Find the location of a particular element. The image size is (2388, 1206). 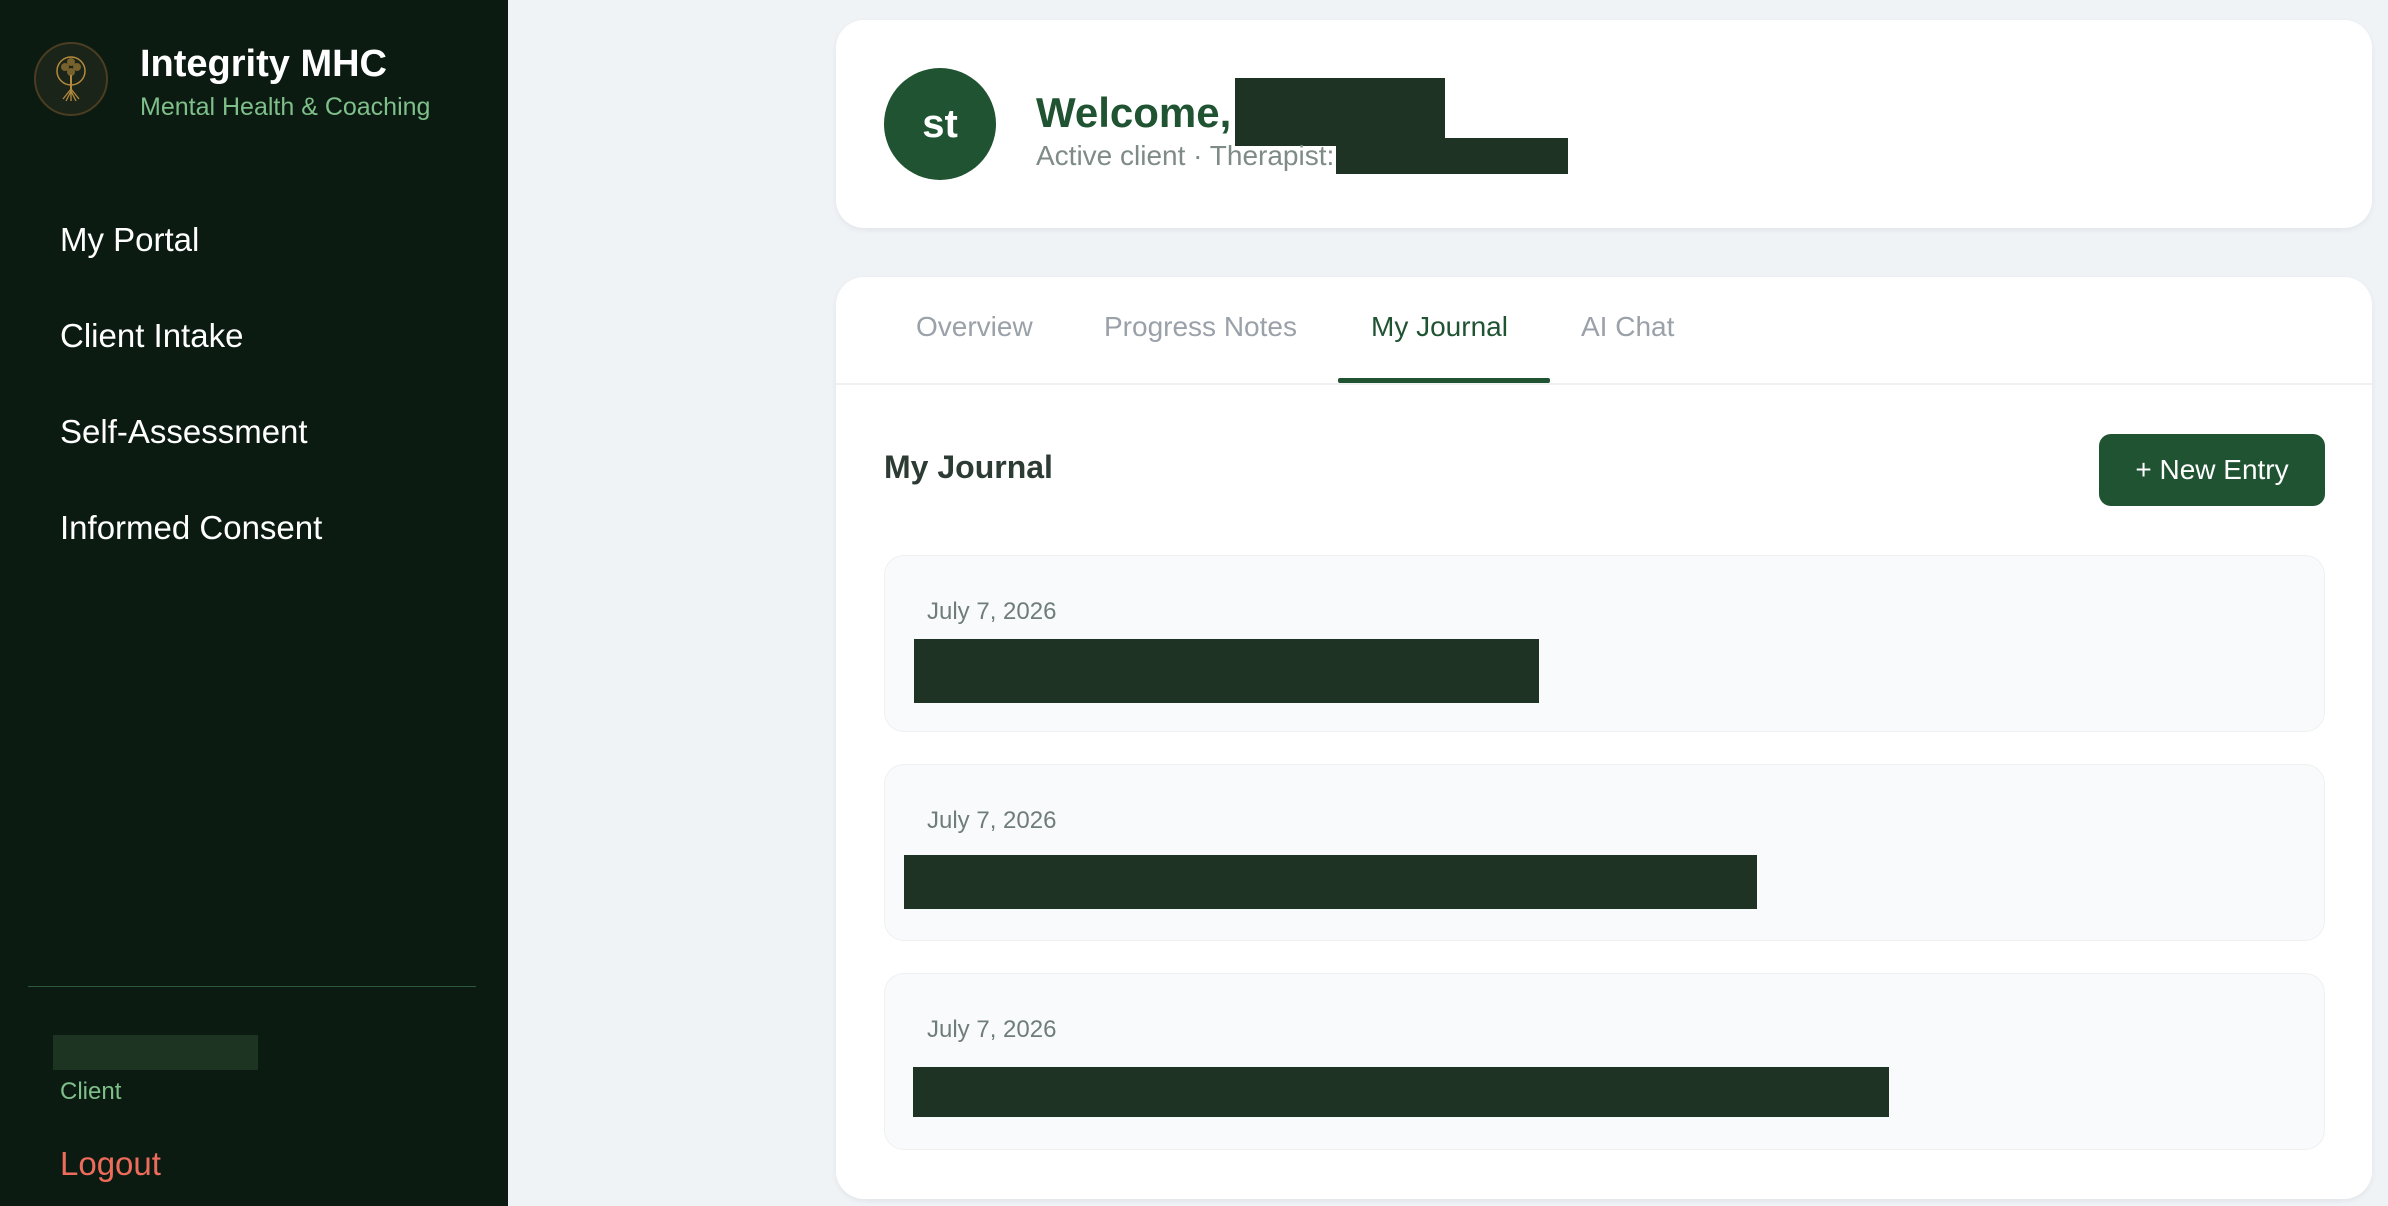

client-name-redacted is located at coordinates (1340, 112).